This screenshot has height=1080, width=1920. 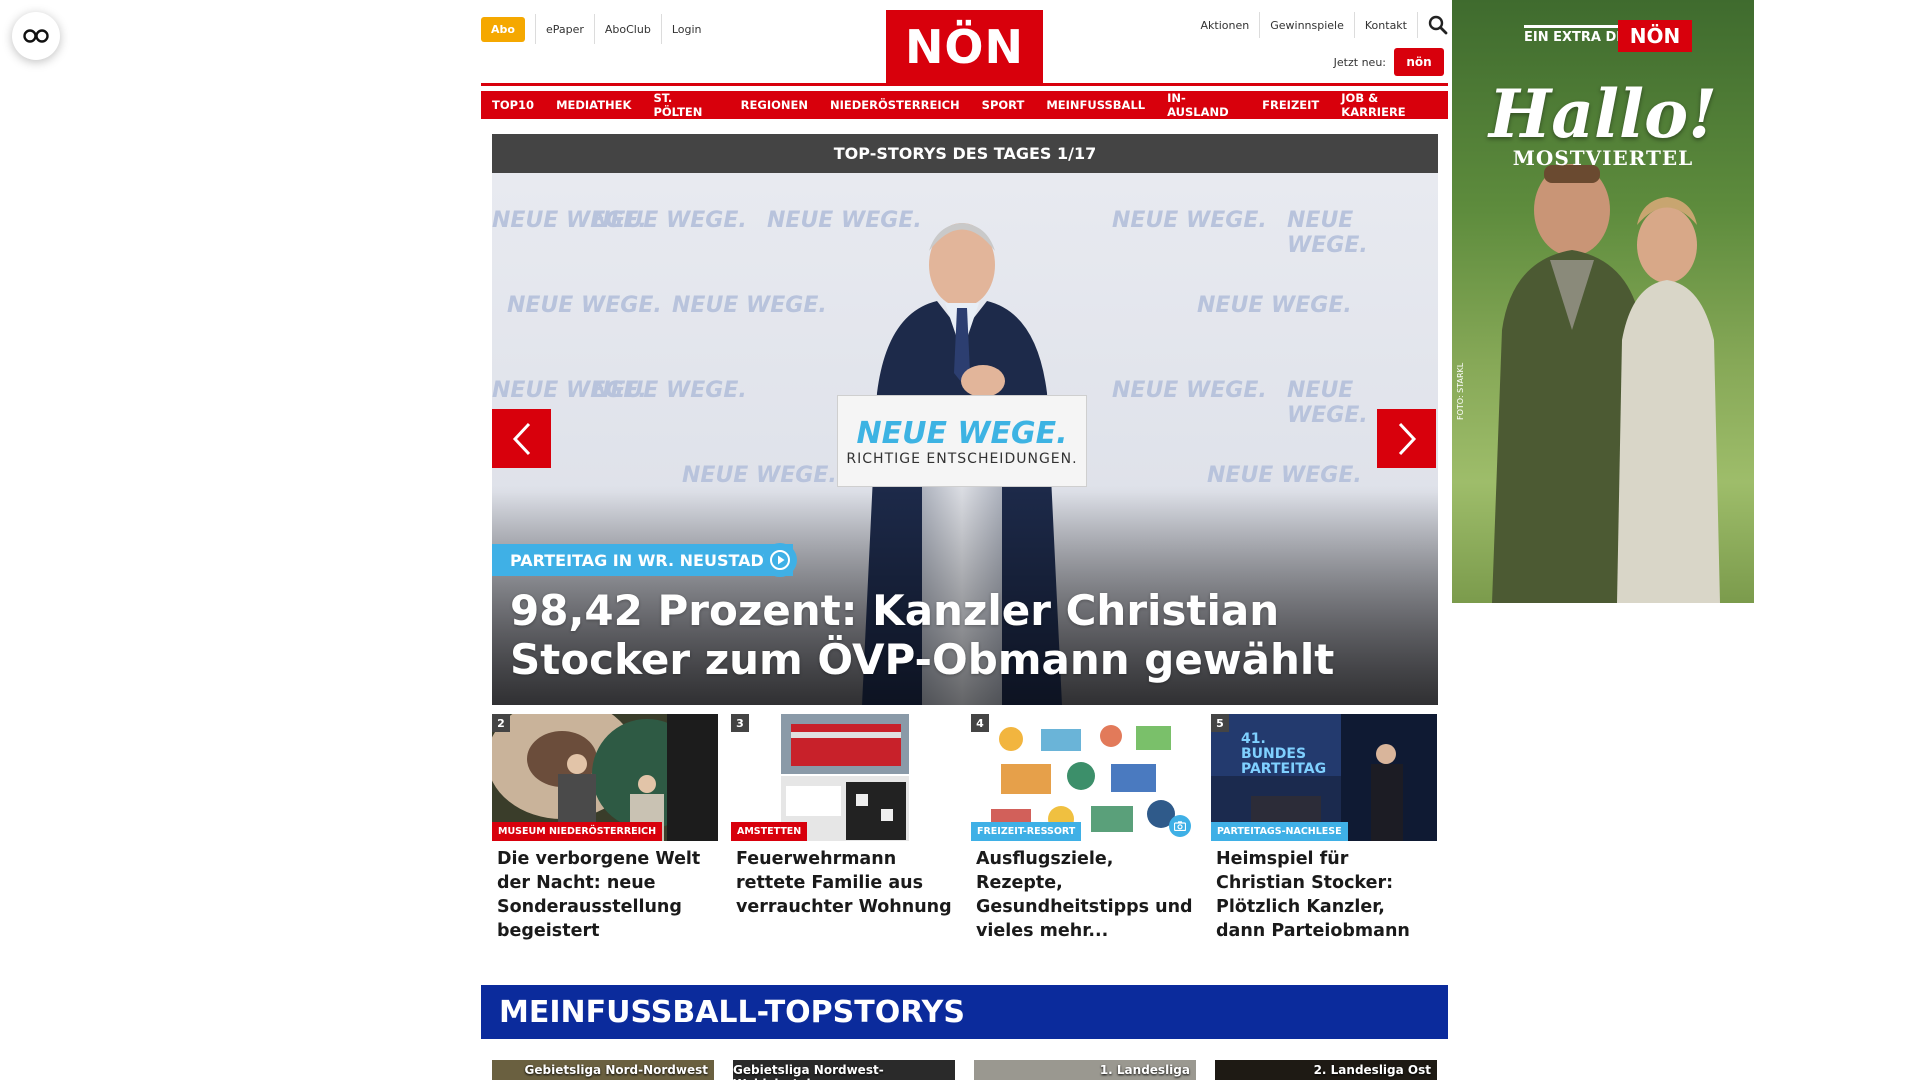 What do you see at coordinates (605, 777) in the screenshot?
I see `story-thumbnail: 2 MUSEUM NIEDERÖSTERREICH` at bounding box center [605, 777].